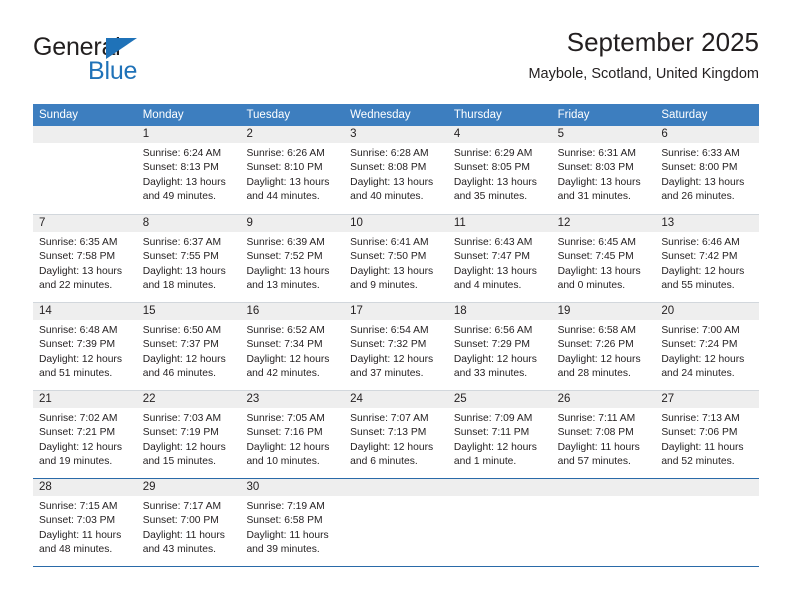 The height and width of the screenshot is (612, 792). I want to click on day-info-line: and 13 minutes., so click(283, 286).